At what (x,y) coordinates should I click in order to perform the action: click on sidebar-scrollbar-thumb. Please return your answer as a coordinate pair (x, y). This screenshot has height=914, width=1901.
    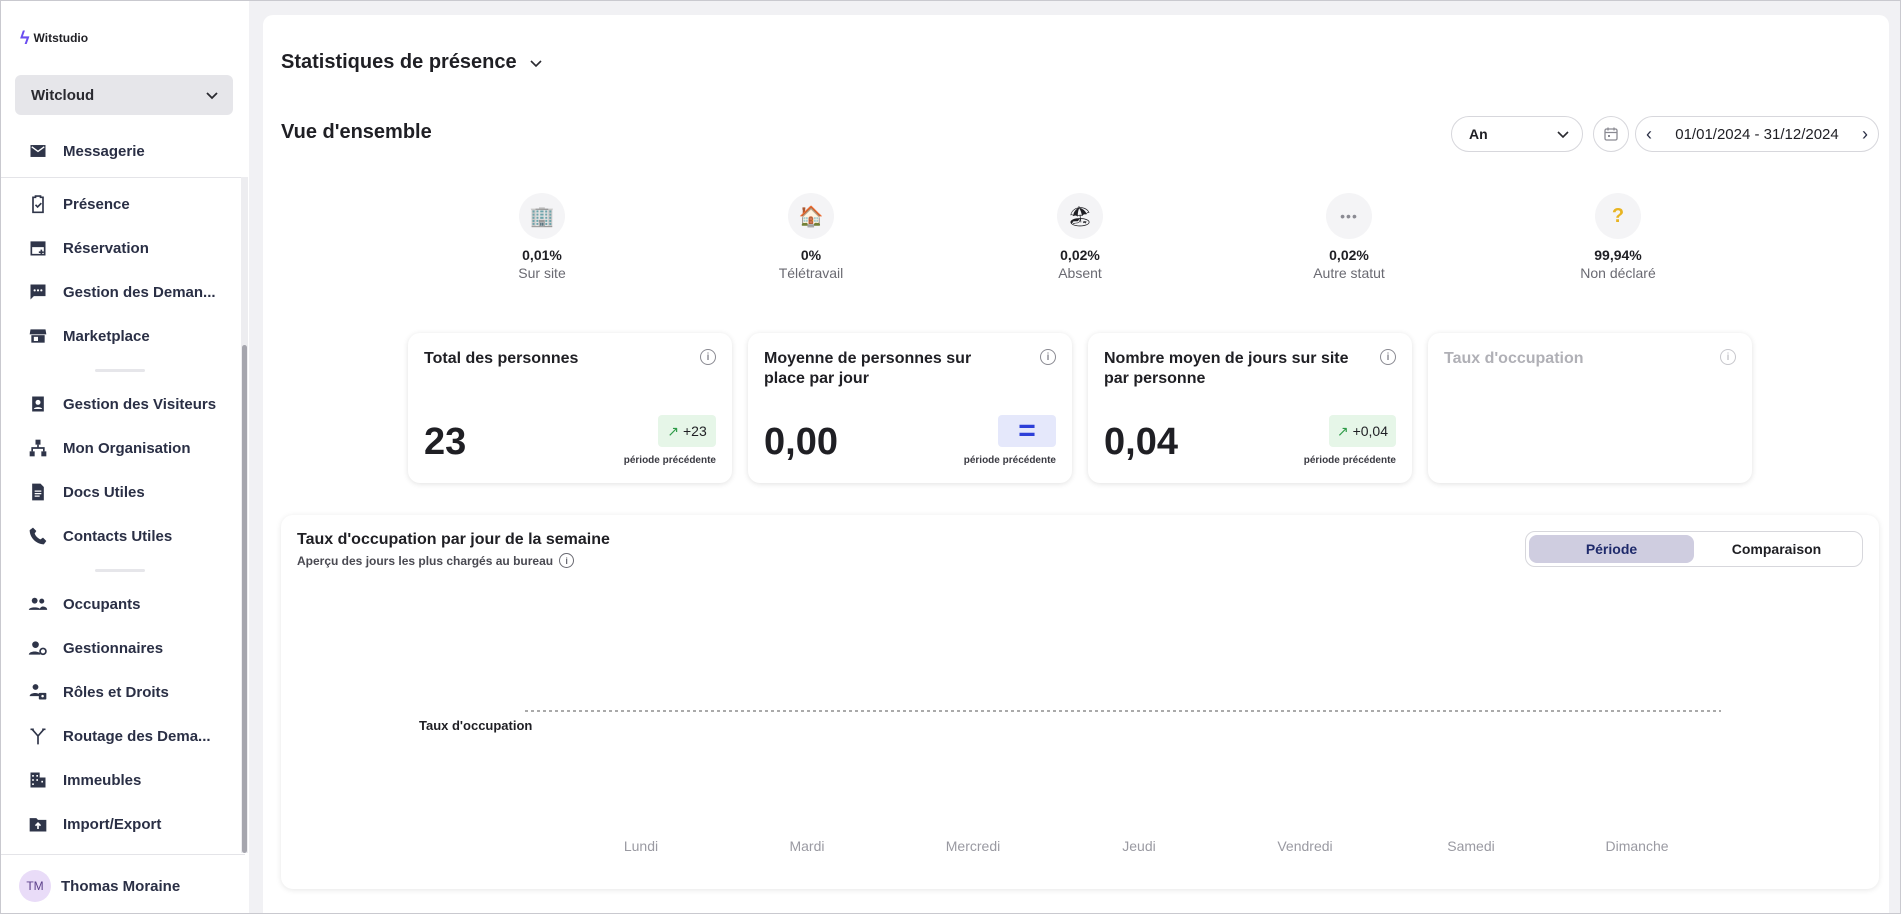
    Looking at the image, I should click on (244, 599).